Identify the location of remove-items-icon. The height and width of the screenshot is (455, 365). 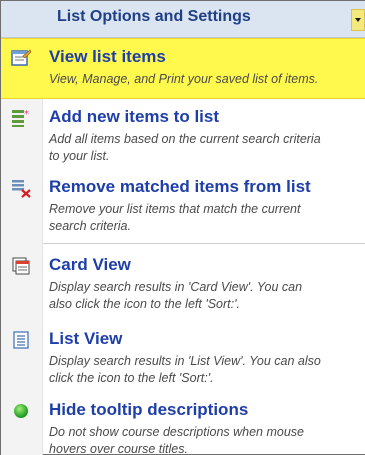
(21, 188).